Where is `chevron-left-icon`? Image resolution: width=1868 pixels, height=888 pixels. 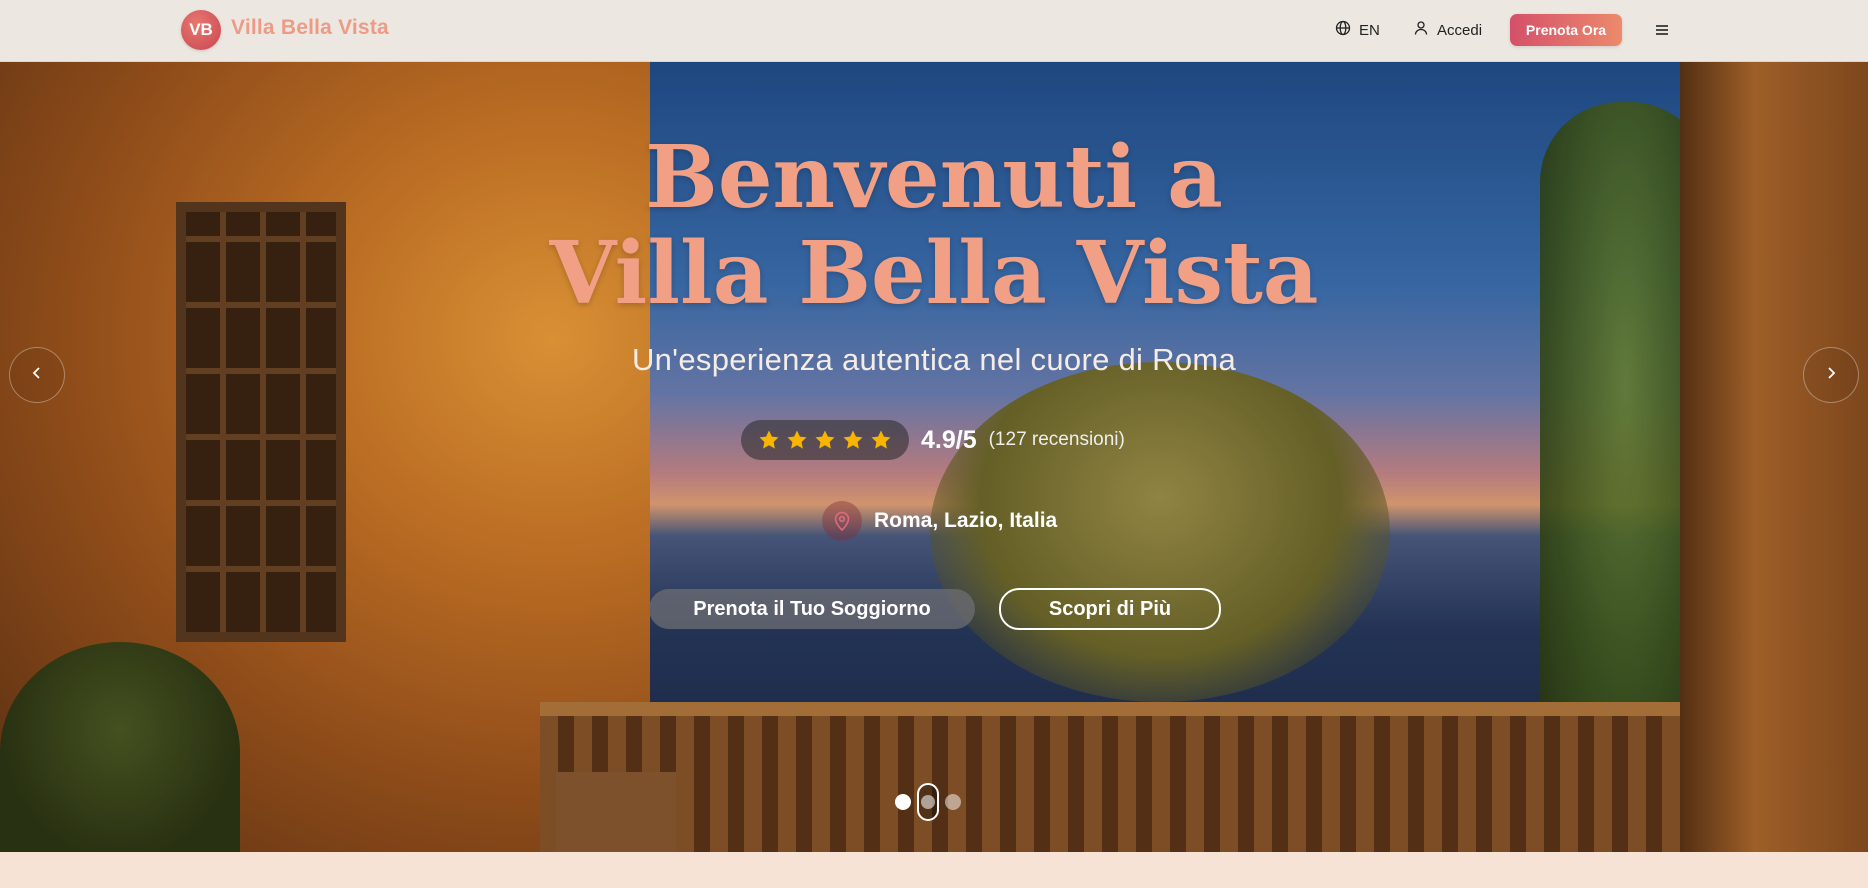
chevron-left-icon is located at coordinates (37, 375).